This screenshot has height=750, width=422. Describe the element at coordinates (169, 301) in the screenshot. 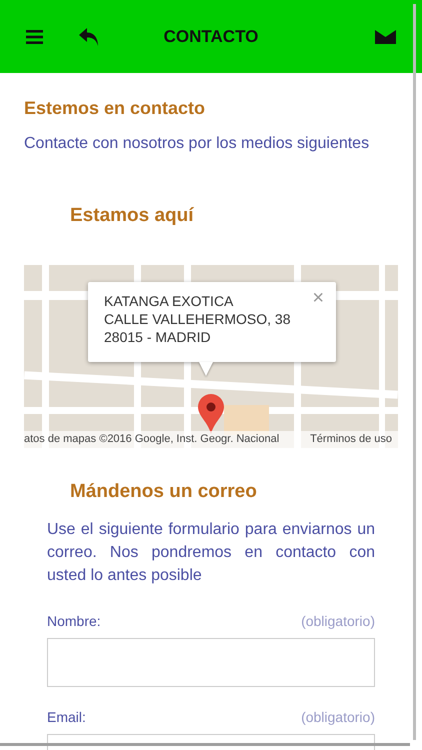

I see `address-line: KATANGA EXOTICA` at that location.